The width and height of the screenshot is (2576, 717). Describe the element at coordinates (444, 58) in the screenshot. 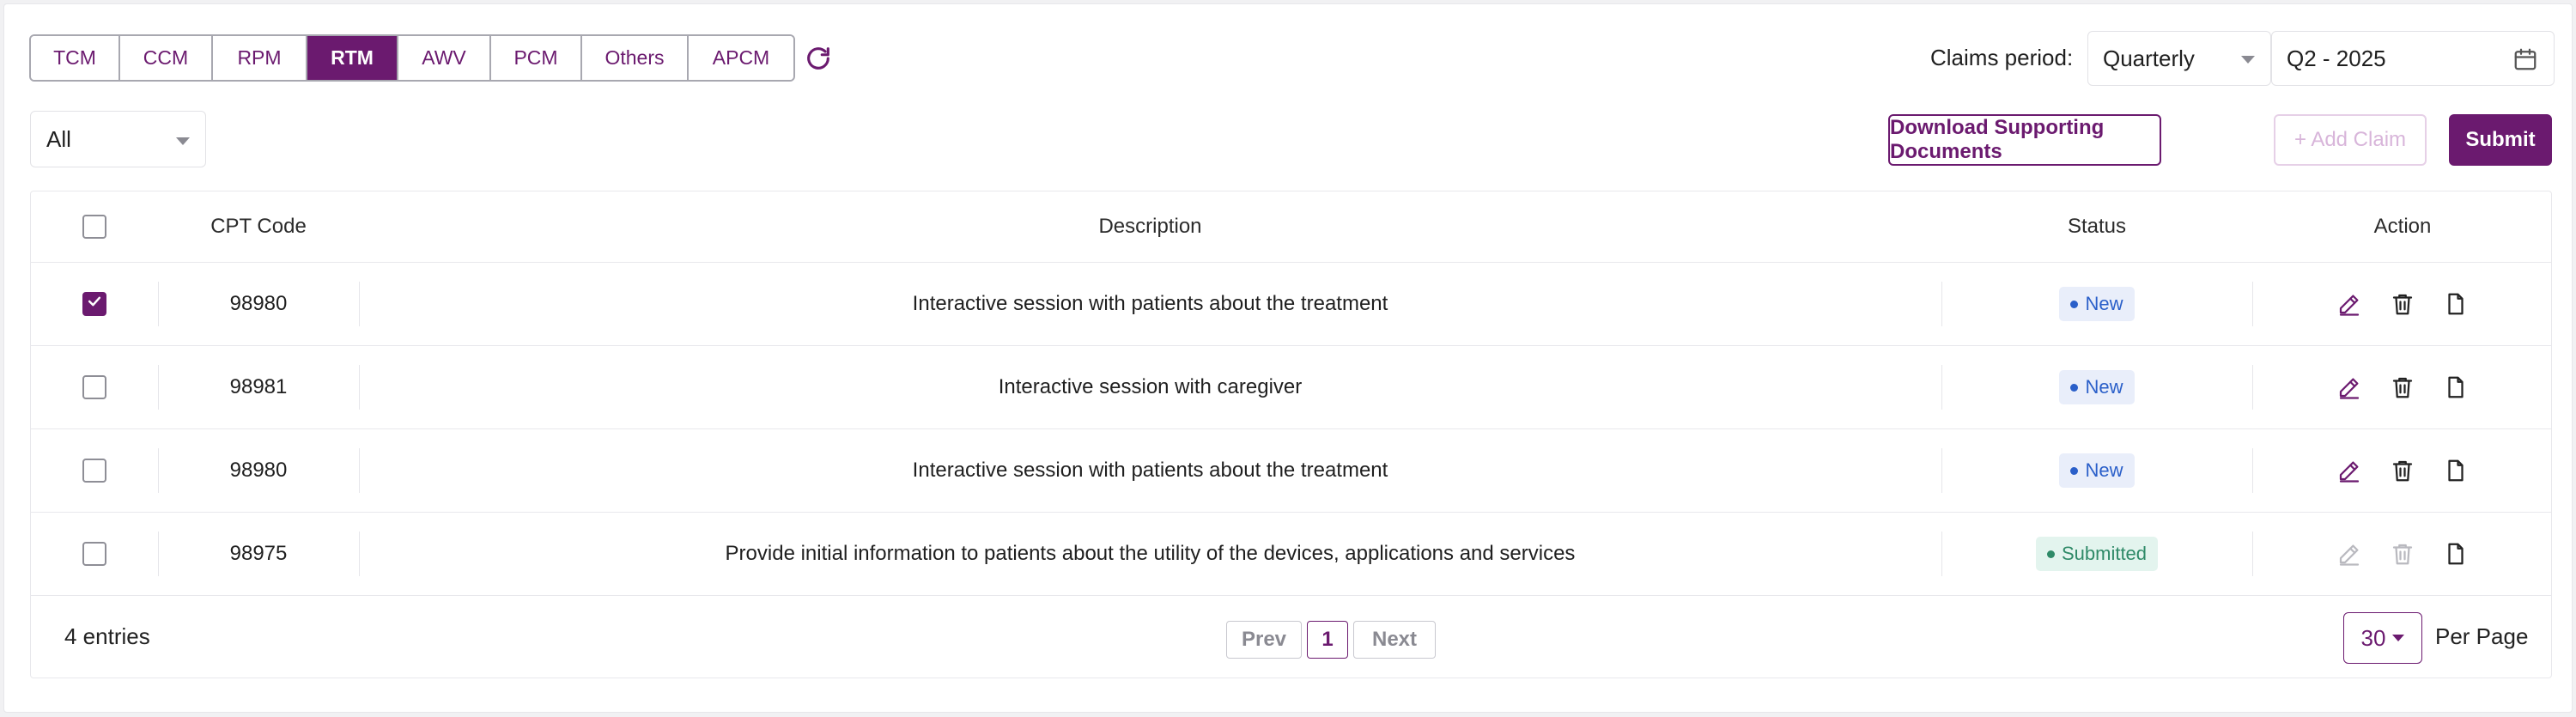

I see `tab-awv: AWV` at that location.